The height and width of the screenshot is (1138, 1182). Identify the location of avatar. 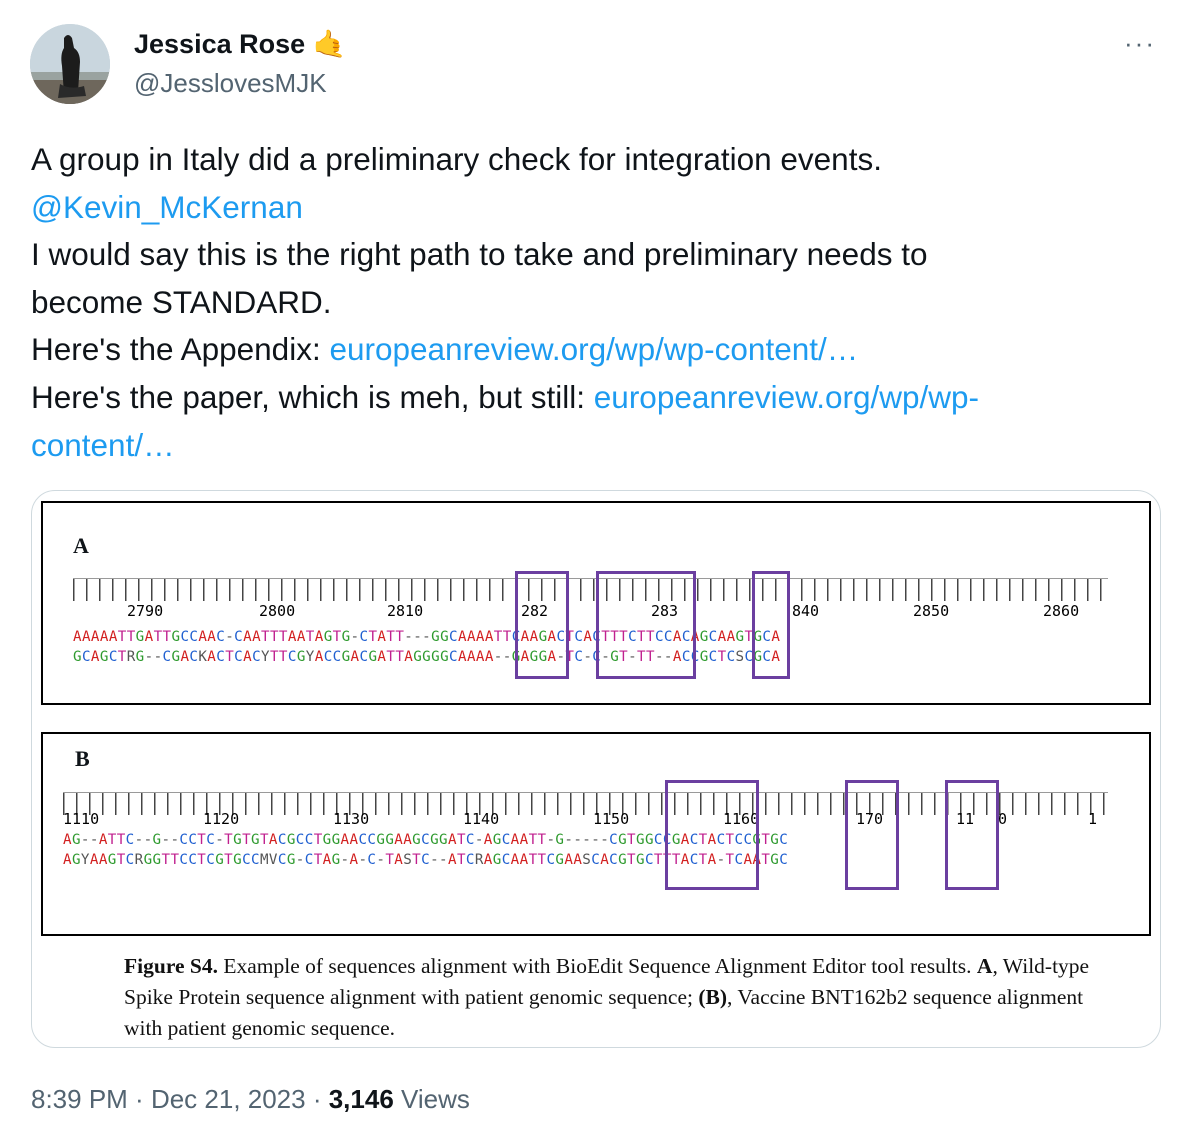
(70, 64).